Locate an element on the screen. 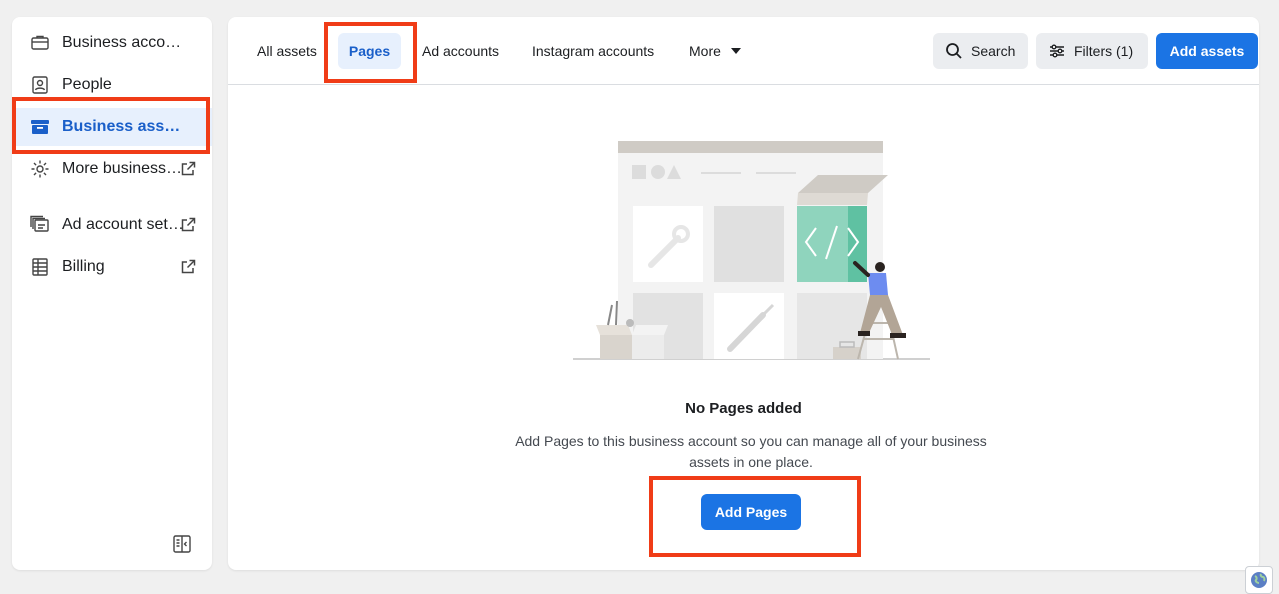 This screenshot has width=1279, height=594. empty-state-title: No Pages added is located at coordinates (743, 408).